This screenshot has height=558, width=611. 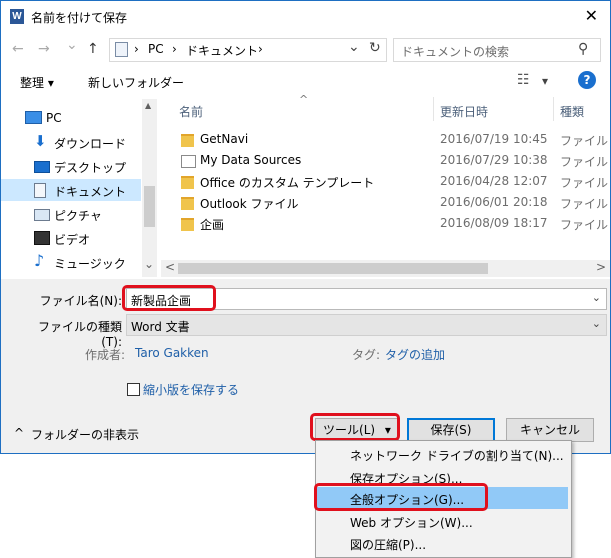 I want to click on filetype-value: Word 文書, so click(x=160, y=327).